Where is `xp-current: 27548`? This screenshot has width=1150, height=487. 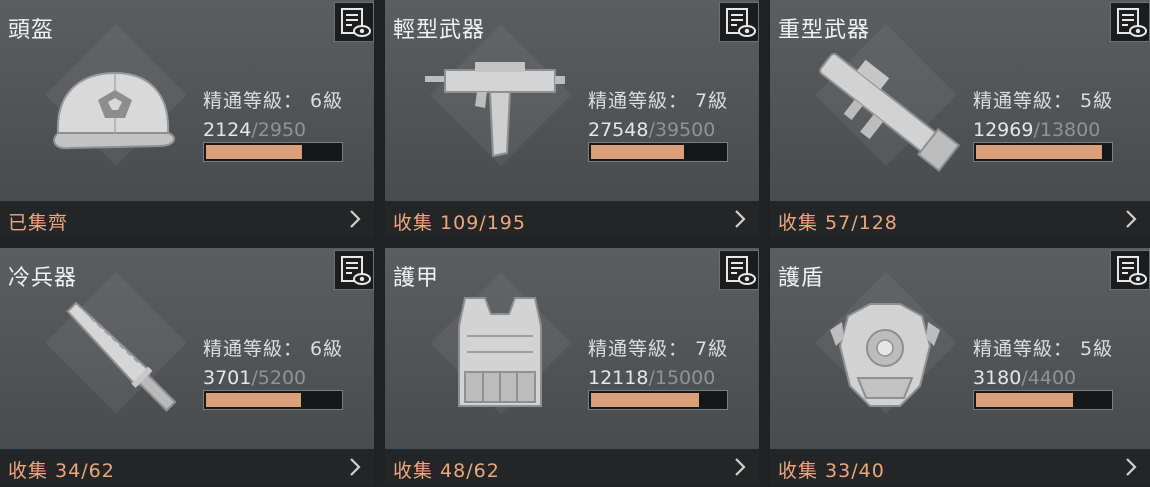 xp-current: 27548 is located at coordinates (618, 130).